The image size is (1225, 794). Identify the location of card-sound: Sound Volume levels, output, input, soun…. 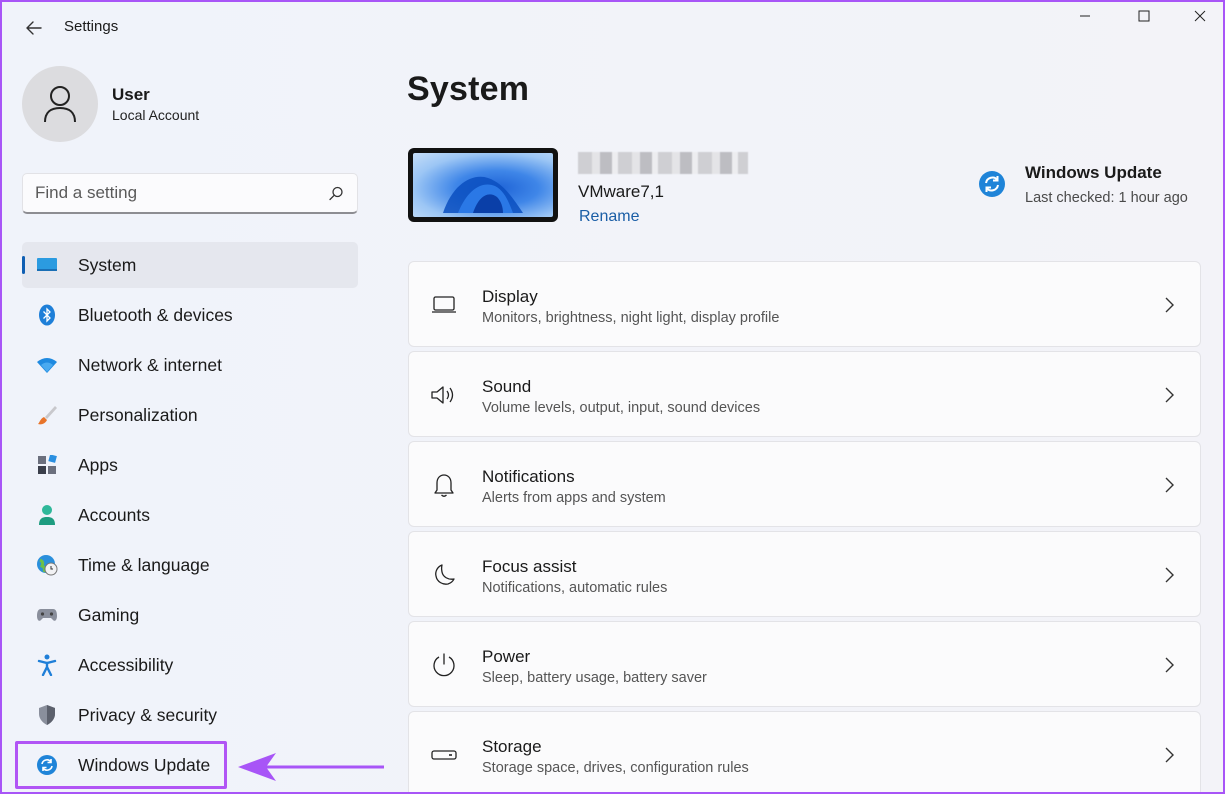
(804, 394).